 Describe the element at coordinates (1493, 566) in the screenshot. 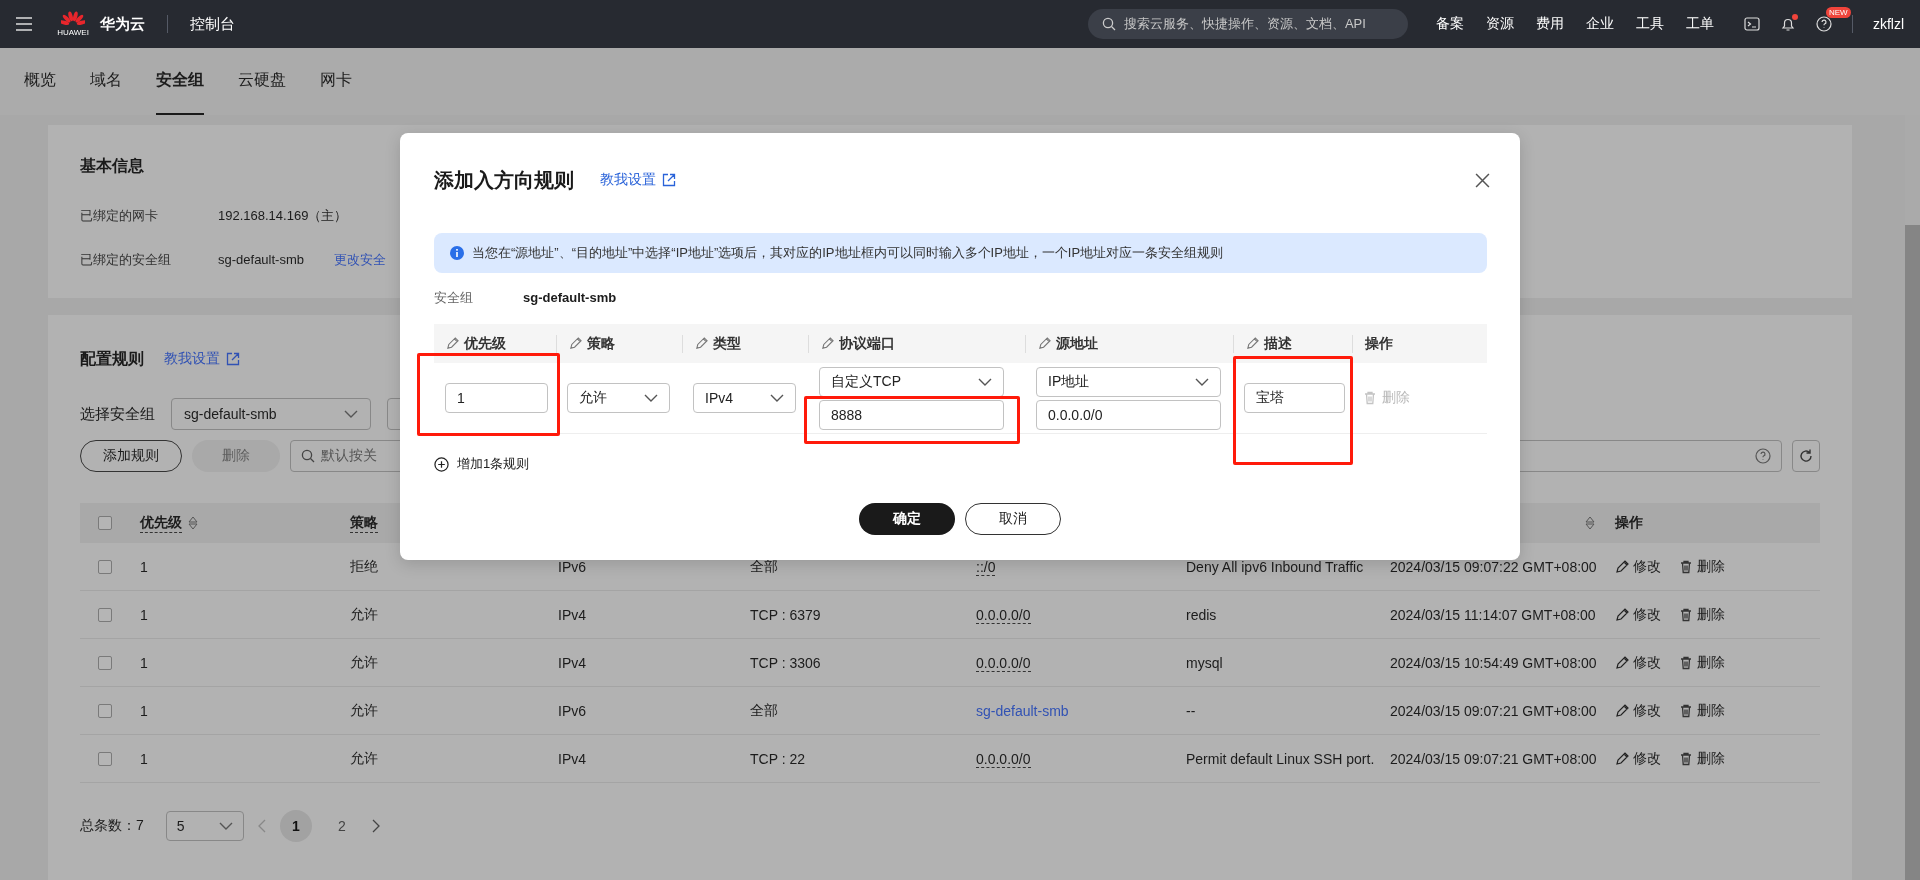

I see `table-cell-text: 2024/03/15 09:07:22 GMT+08:00` at that location.